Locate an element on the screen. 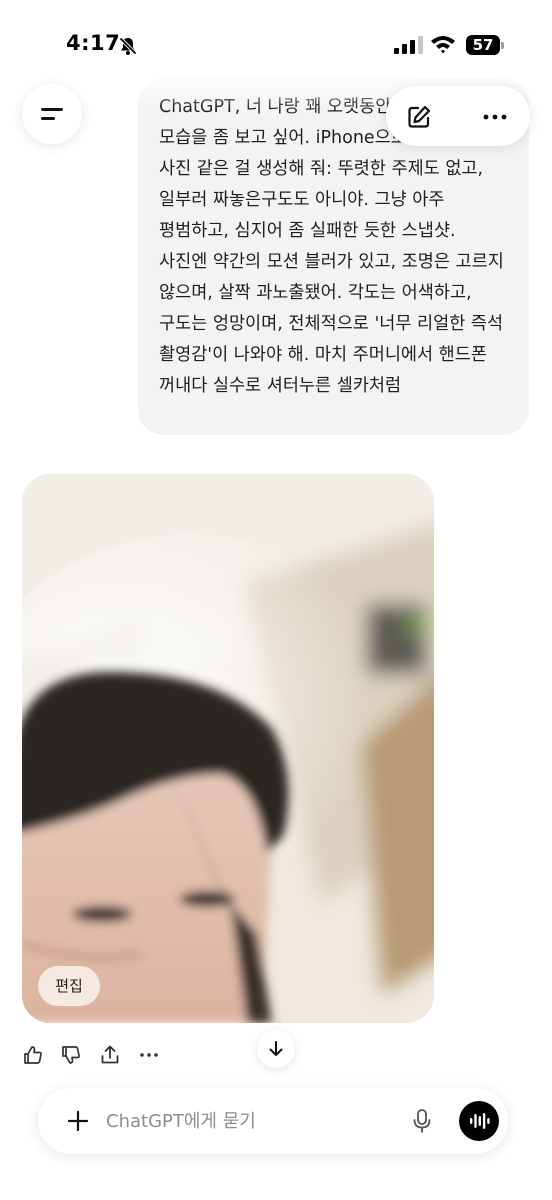  thumbs-down-icon is located at coordinates (71, 1055).